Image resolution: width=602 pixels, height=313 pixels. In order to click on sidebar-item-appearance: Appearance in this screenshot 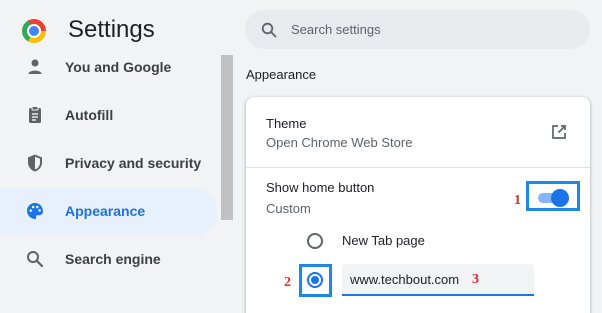, I will do `click(108, 211)`.